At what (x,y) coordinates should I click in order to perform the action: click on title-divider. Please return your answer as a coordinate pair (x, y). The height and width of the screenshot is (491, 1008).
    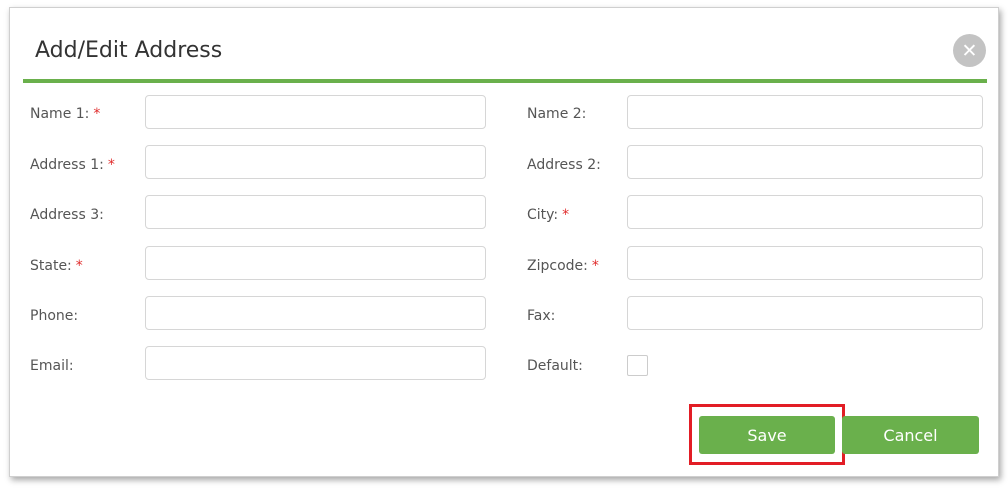
    Looking at the image, I should click on (505, 81).